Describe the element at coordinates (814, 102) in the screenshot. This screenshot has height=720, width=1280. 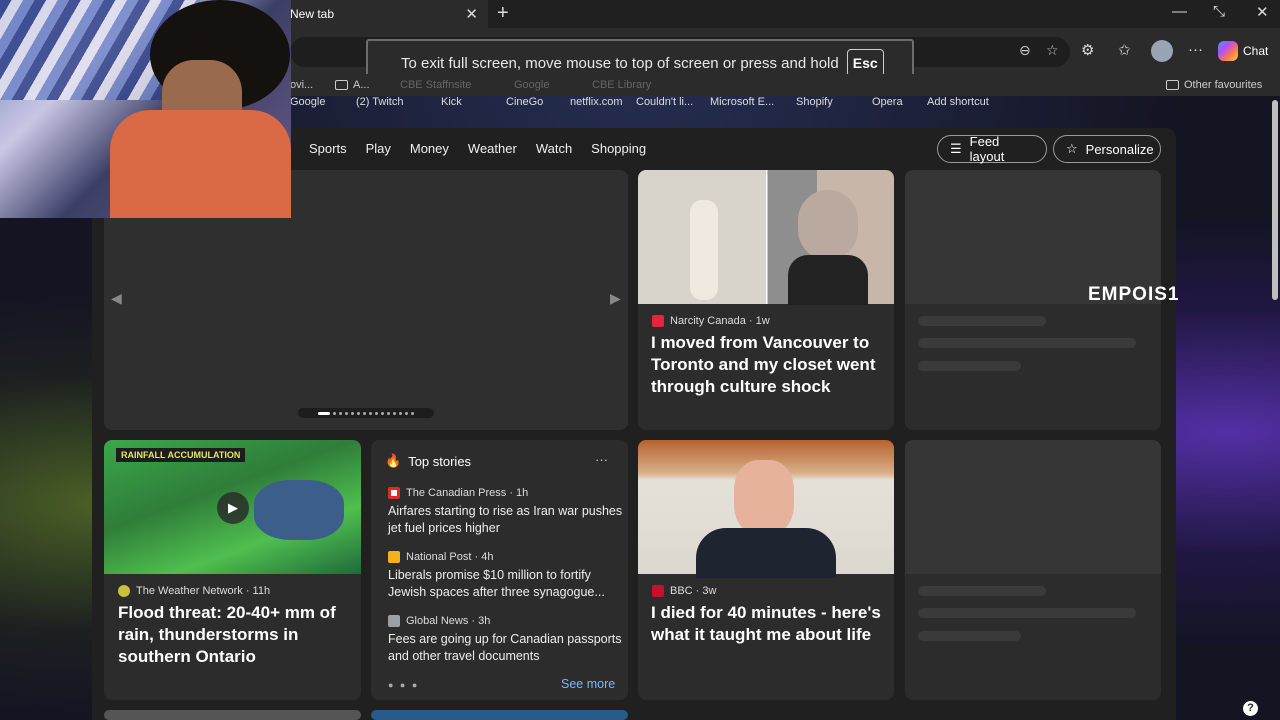
I see `quick-link: Shopify` at that location.